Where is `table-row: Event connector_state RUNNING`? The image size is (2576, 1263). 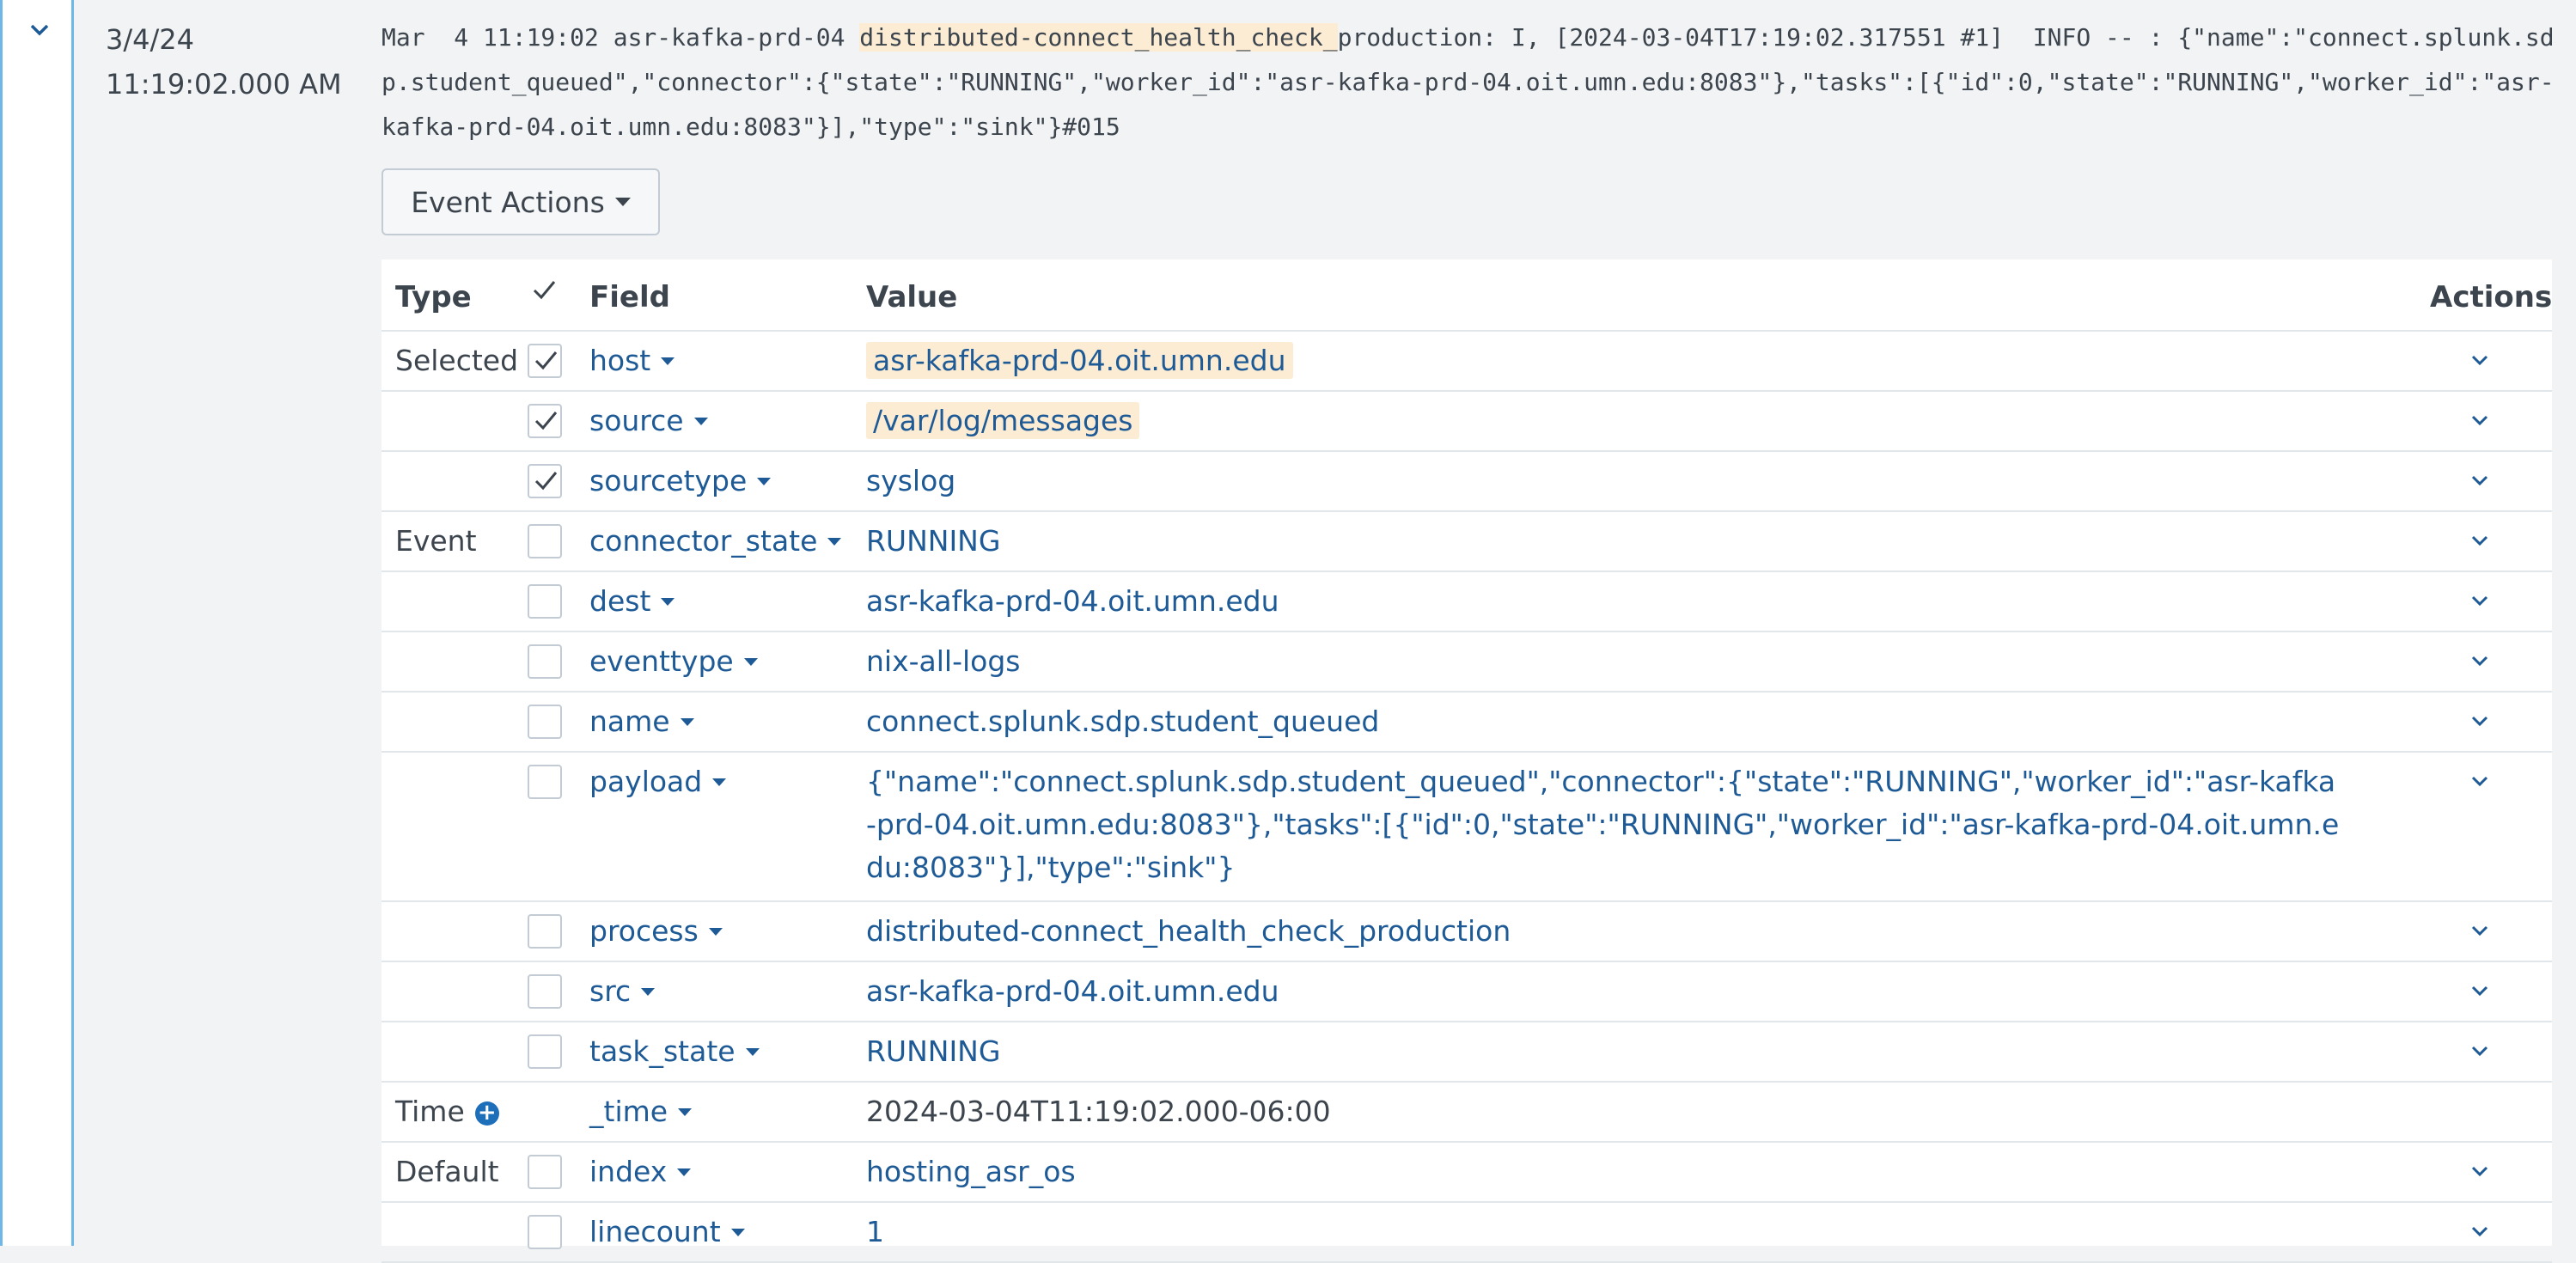
table-row: Event connector_state RUNNING is located at coordinates (1467, 542).